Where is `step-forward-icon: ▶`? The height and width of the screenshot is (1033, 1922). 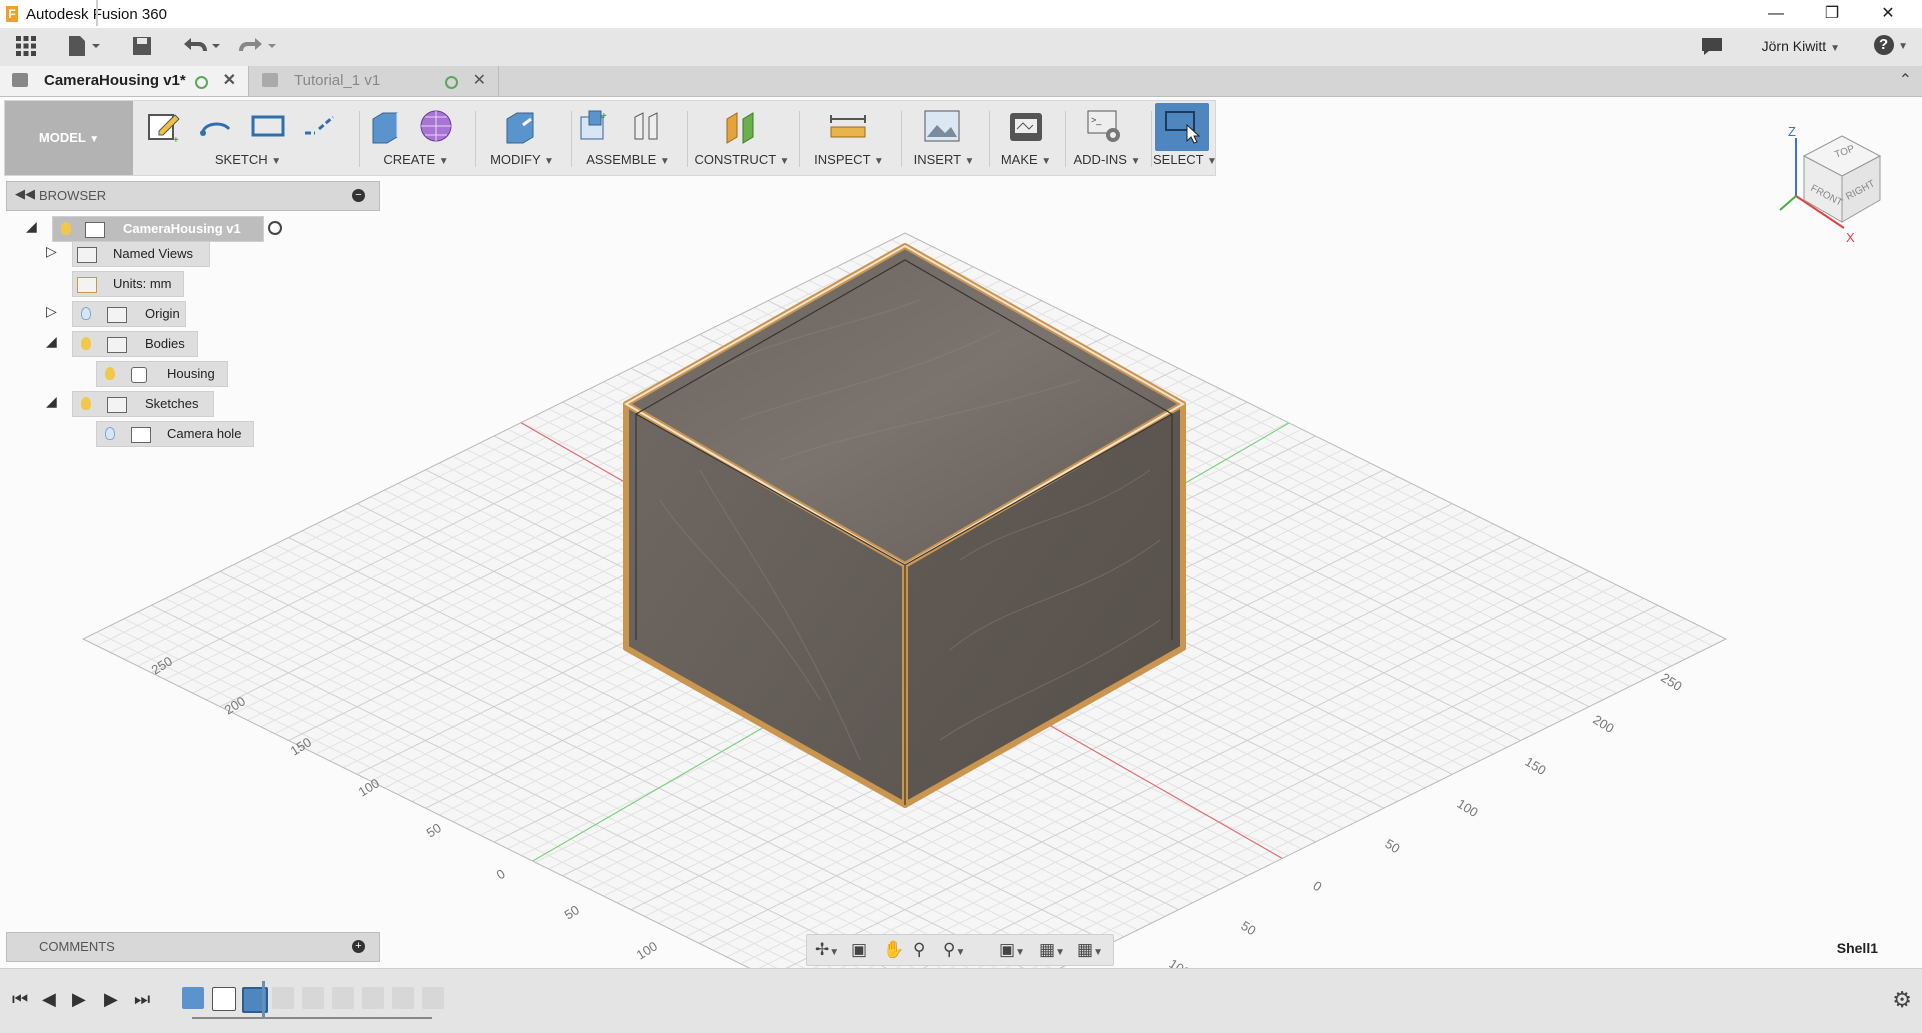 step-forward-icon: ▶ is located at coordinates (111, 999).